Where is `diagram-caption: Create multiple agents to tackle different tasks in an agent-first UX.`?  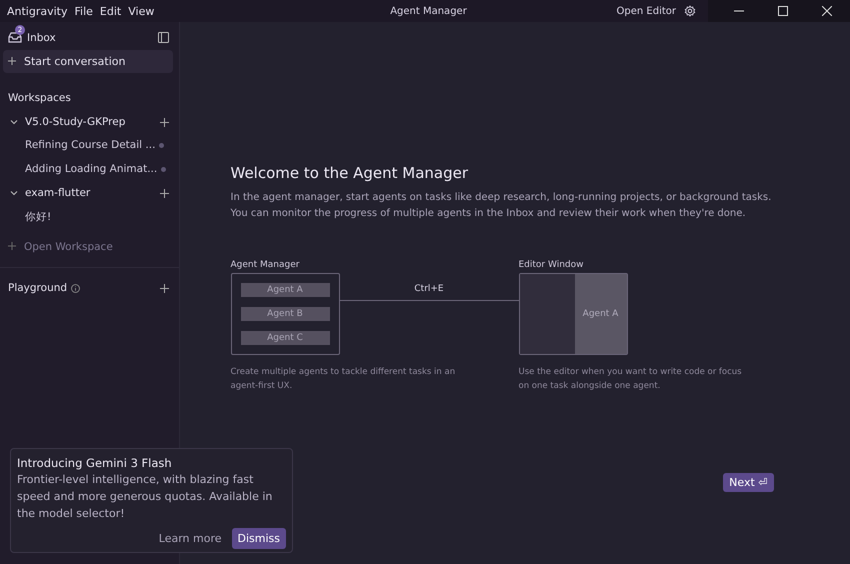 diagram-caption: Create multiple agents to tackle different tasks in an agent-first UX. is located at coordinates (343, 379).